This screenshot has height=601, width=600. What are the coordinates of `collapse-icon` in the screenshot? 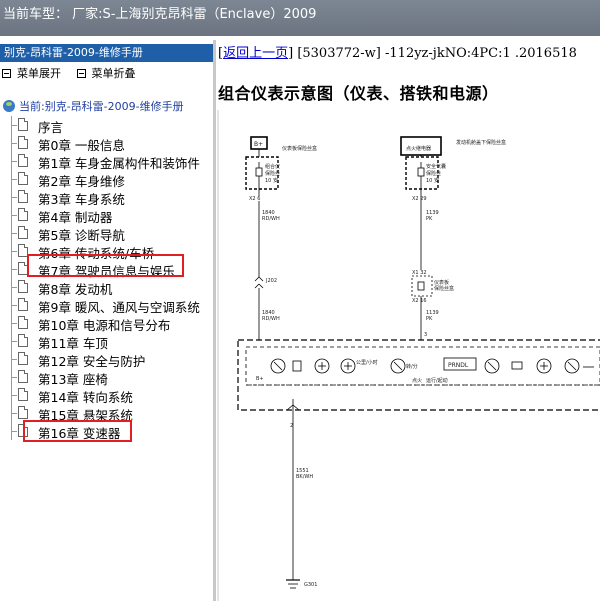 It's located at (81, 73).